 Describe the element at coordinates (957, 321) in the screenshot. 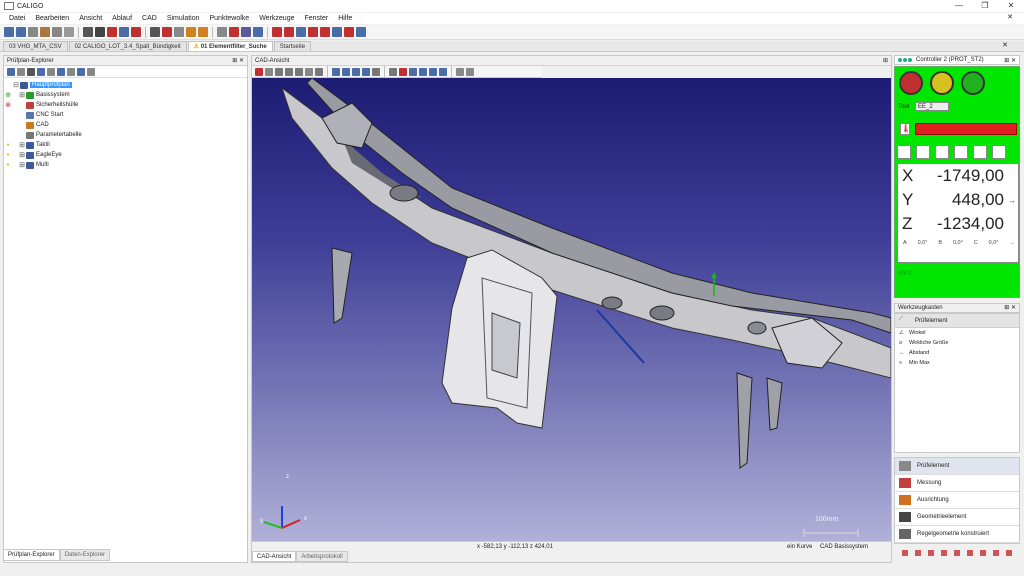

I see `pruefelement-header: ⟋ Prüfelement` at that location.